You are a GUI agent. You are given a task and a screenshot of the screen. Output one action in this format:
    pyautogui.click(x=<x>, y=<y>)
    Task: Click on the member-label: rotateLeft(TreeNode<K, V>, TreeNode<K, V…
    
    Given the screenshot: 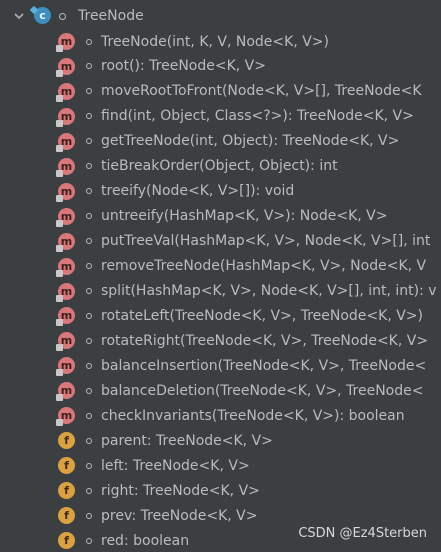 What is the action you would take?
    pyautogui.click(x=262, y=315)
    